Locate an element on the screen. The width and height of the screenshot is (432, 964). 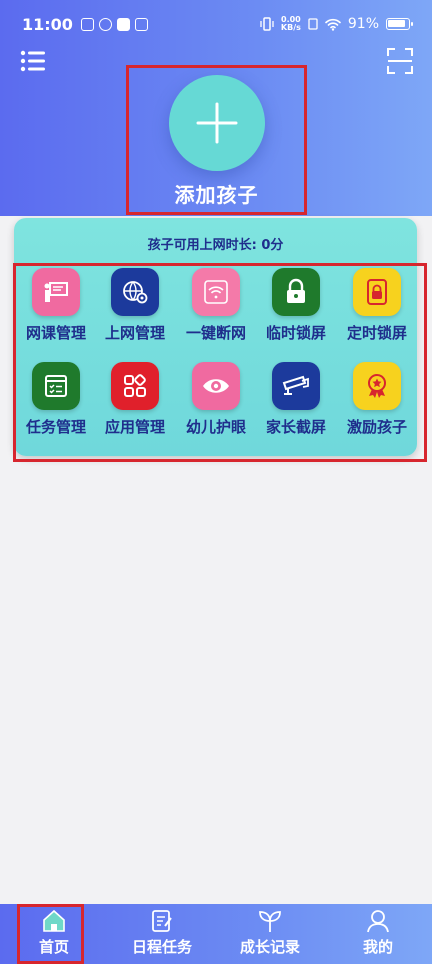
tile-disconnect-network: 一键断网 is located at coordinates (216, 305).